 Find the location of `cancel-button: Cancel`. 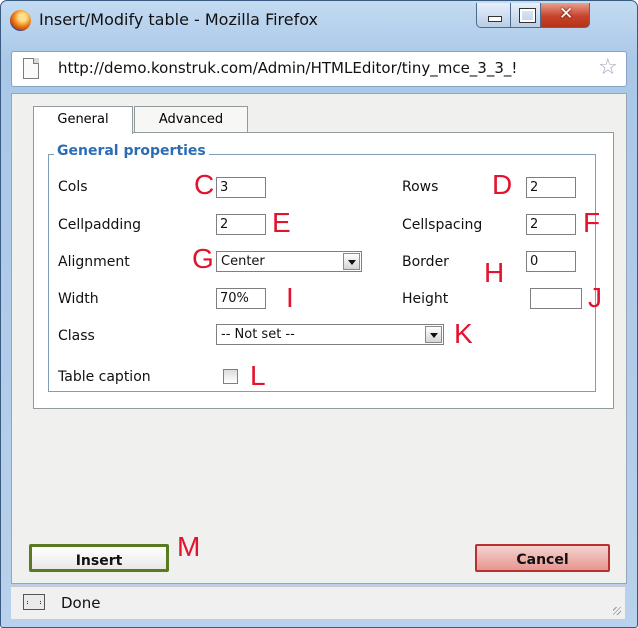

cancel-button: Cancel is located at coordinates (542, 558).